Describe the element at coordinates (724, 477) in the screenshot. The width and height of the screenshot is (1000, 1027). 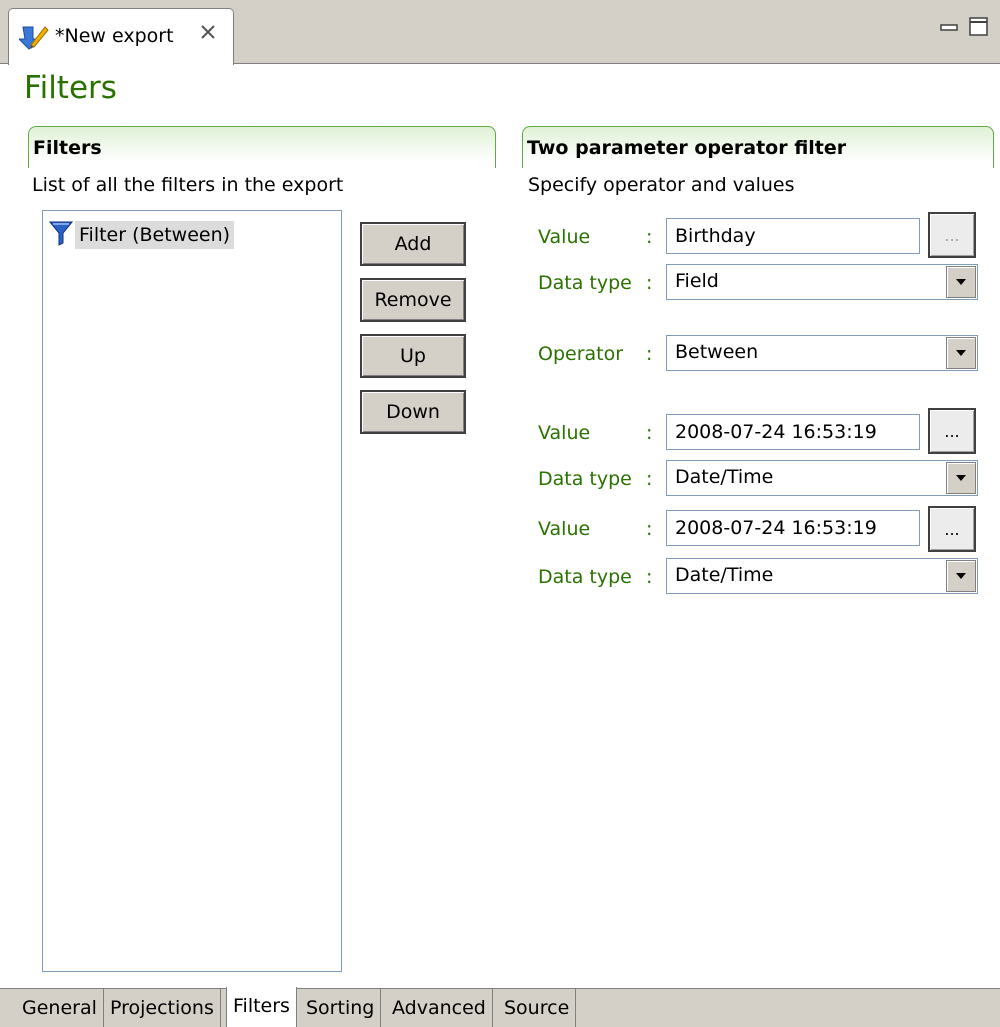
I see `datatype2-select-value: Date/Time` at that location.